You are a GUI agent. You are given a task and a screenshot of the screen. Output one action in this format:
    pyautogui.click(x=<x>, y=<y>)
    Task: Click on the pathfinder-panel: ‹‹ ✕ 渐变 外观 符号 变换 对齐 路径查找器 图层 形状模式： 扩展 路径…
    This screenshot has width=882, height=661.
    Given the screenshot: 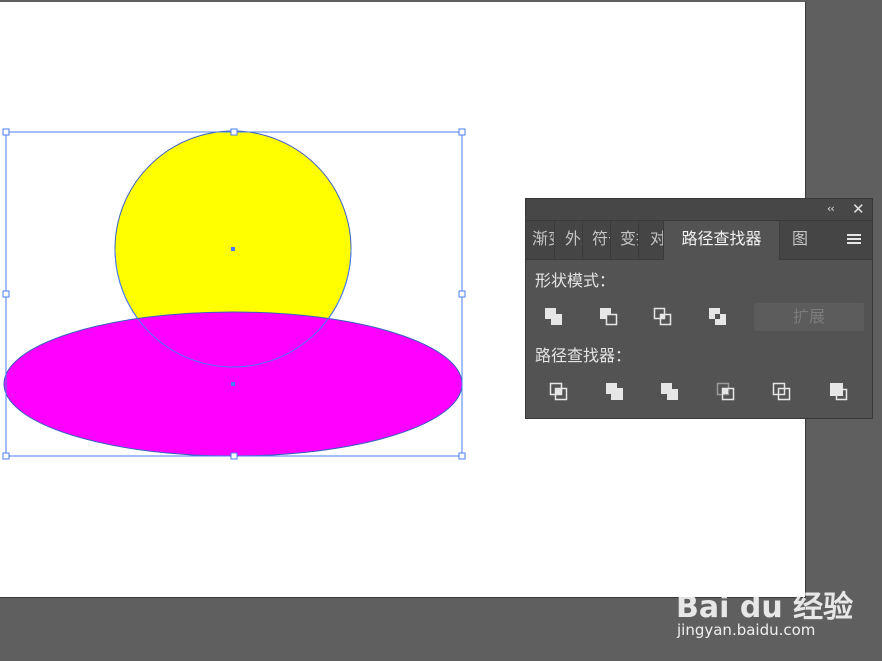 What is the action you would take?
    pyautogui.click(x=699, y=308)
    